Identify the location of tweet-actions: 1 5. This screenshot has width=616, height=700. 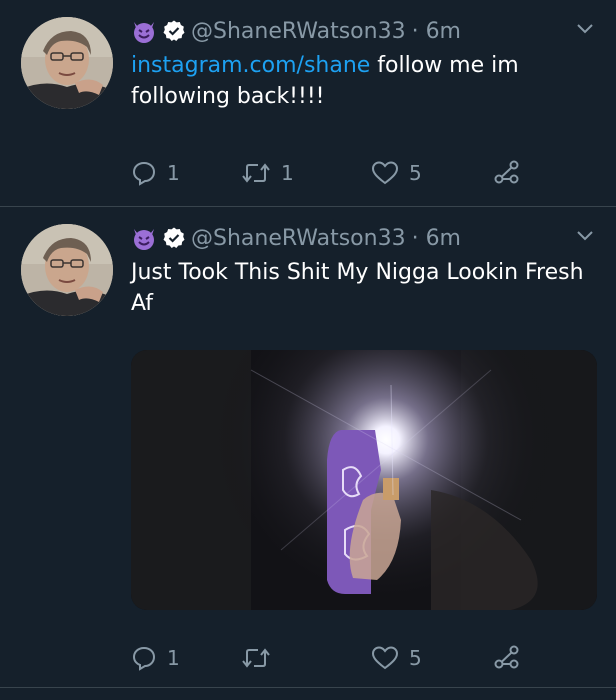
(341, 658).